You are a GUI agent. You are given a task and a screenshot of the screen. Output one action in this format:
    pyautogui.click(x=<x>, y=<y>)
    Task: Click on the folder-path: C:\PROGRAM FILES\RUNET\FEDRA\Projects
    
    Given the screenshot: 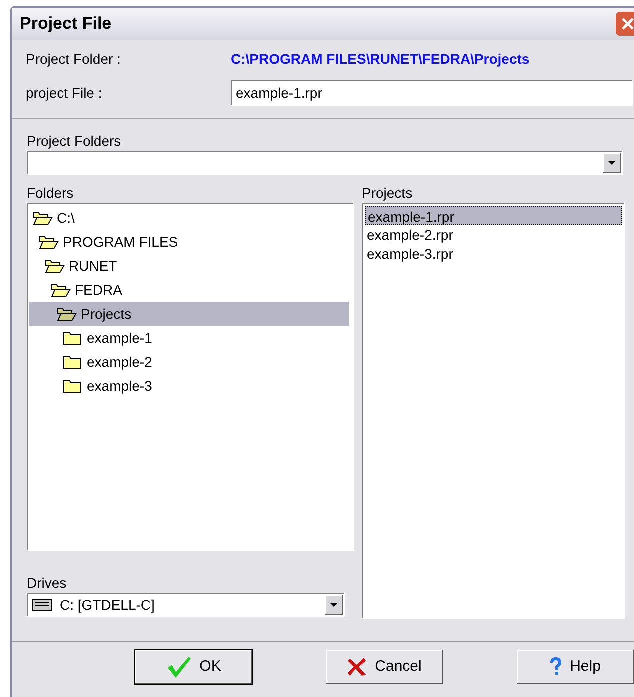 What is the action you would take?
    pyautogui.click(x=380, y=59)
    